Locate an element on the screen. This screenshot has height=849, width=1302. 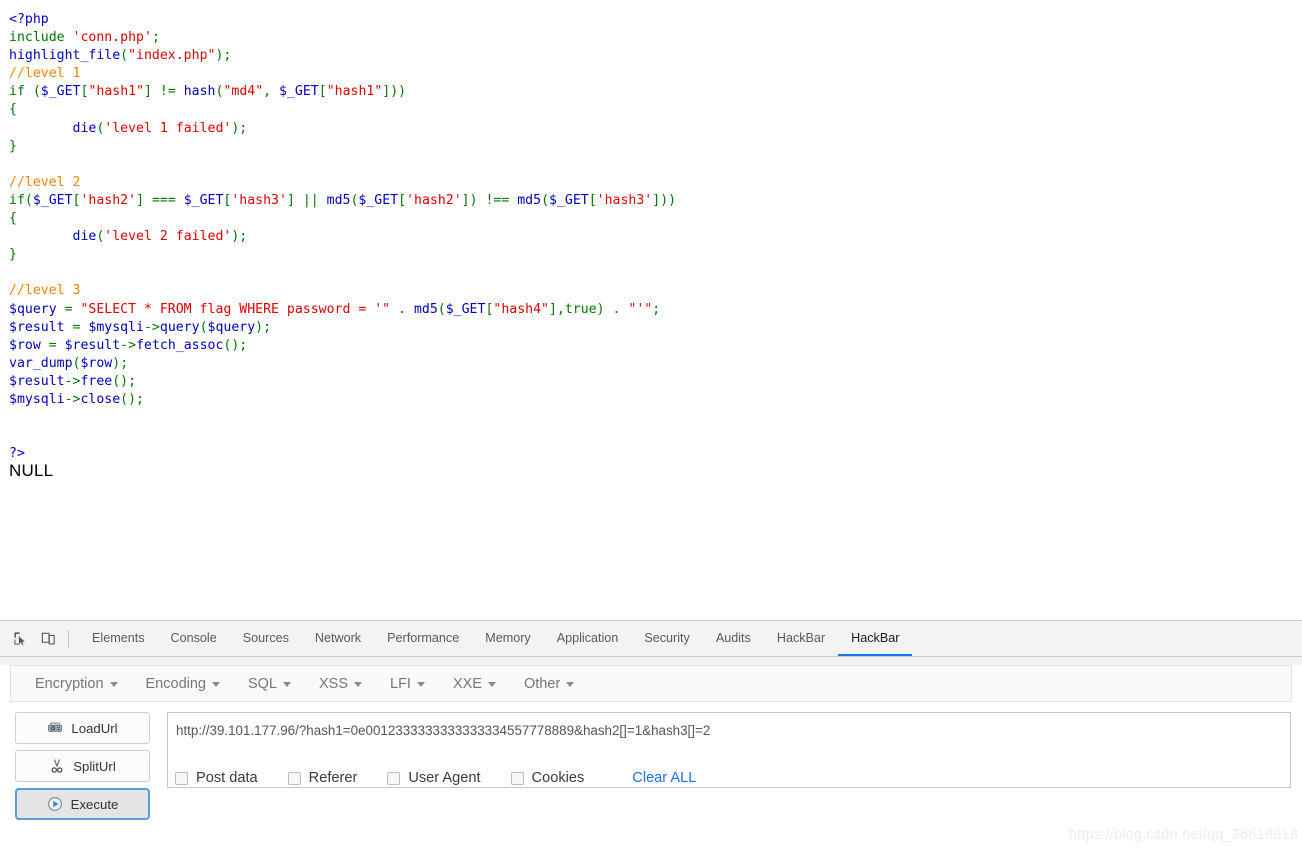
hackbar-option-post-data: Post data is located at coordinates (216, 778).